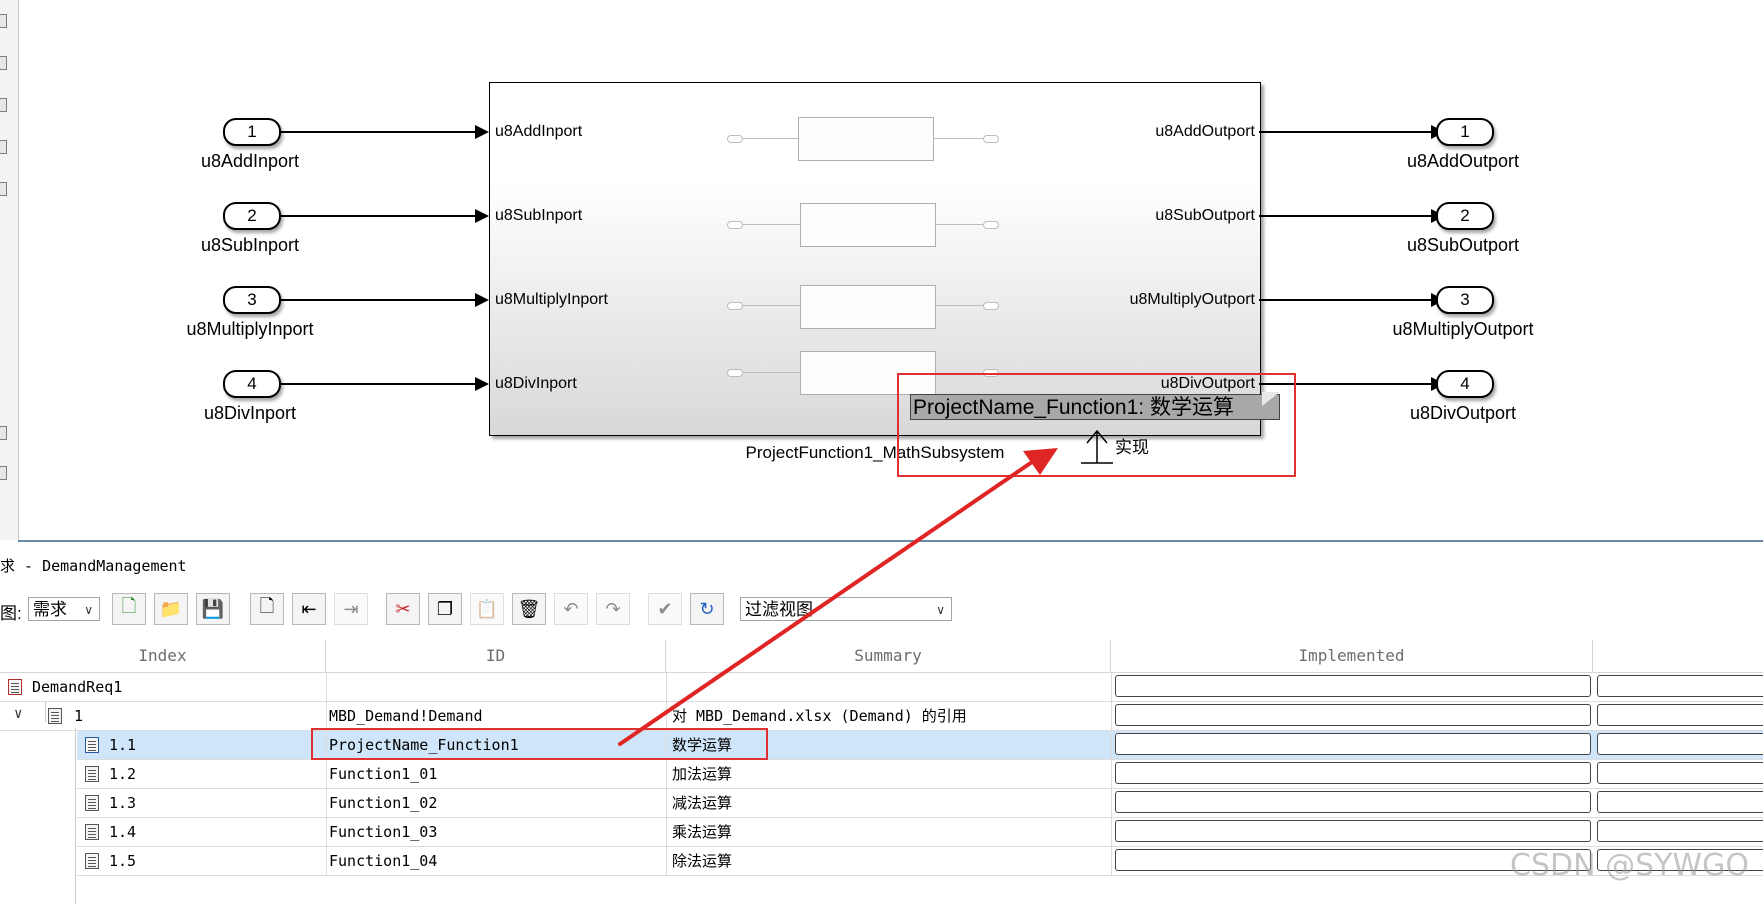  Describe the element at coordinates (1629, 865) in the screenshot. I see `watermark: CSDN @SYWGO` at that location.